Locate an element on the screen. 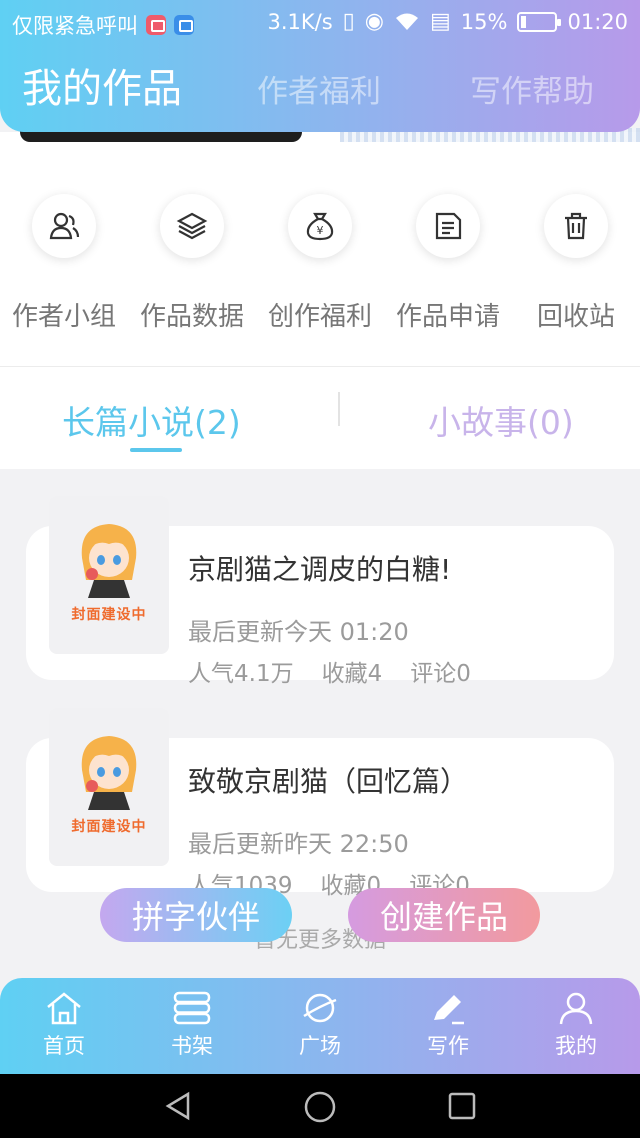  create-work-button: 创建作品 is located at coordinates (444, 915).